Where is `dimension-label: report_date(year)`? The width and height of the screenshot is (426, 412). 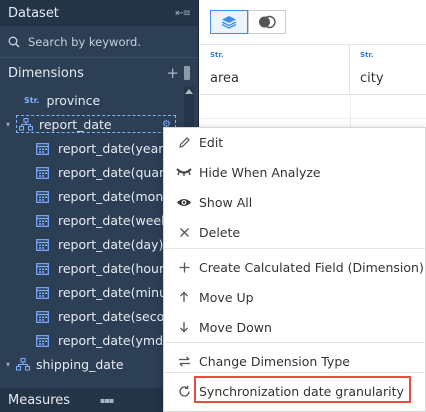
dimension-label: report_date(year) is located at coordinates (113, 148).